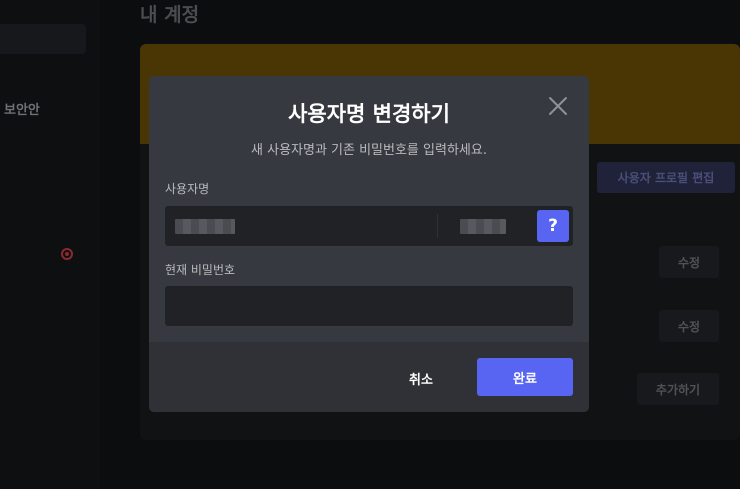  What do you see at coordinates (200, 270) in the screenshot?
I see `password-label: 현재 비밀번호` at bounding box center [200, 270].